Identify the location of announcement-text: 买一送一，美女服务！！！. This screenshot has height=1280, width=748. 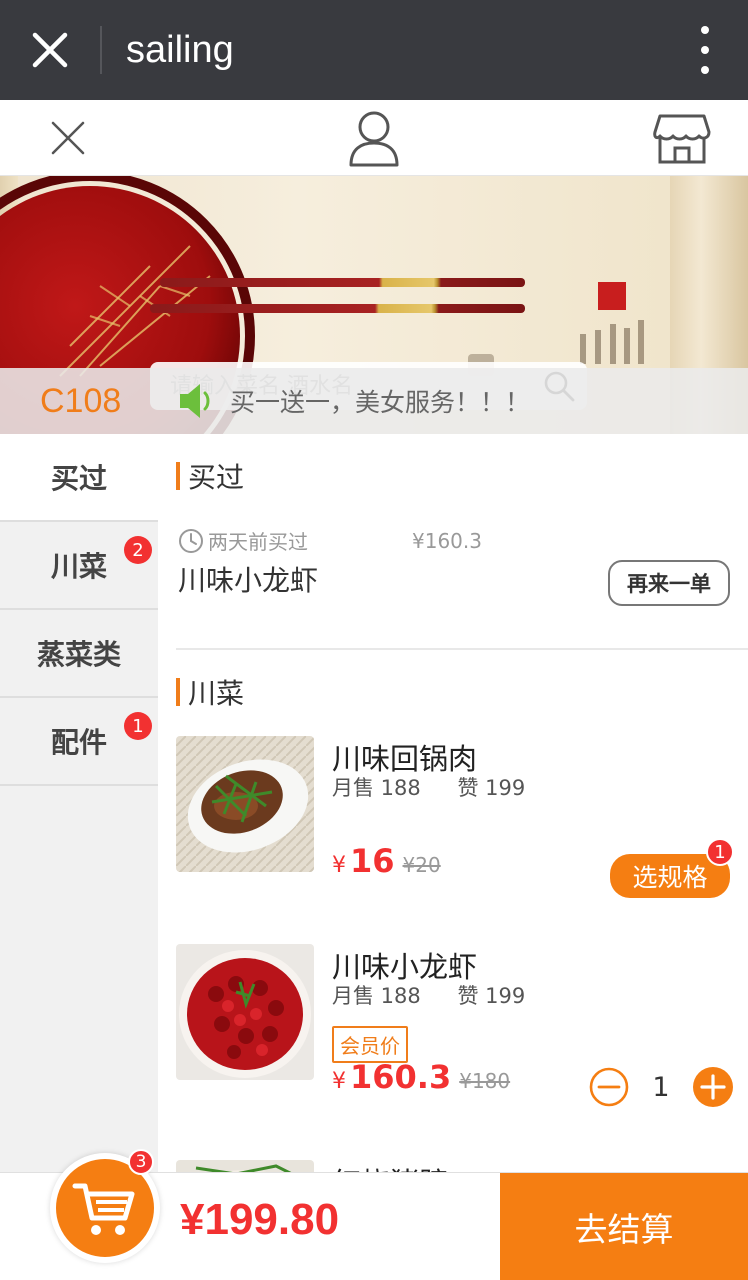
(380, 402).